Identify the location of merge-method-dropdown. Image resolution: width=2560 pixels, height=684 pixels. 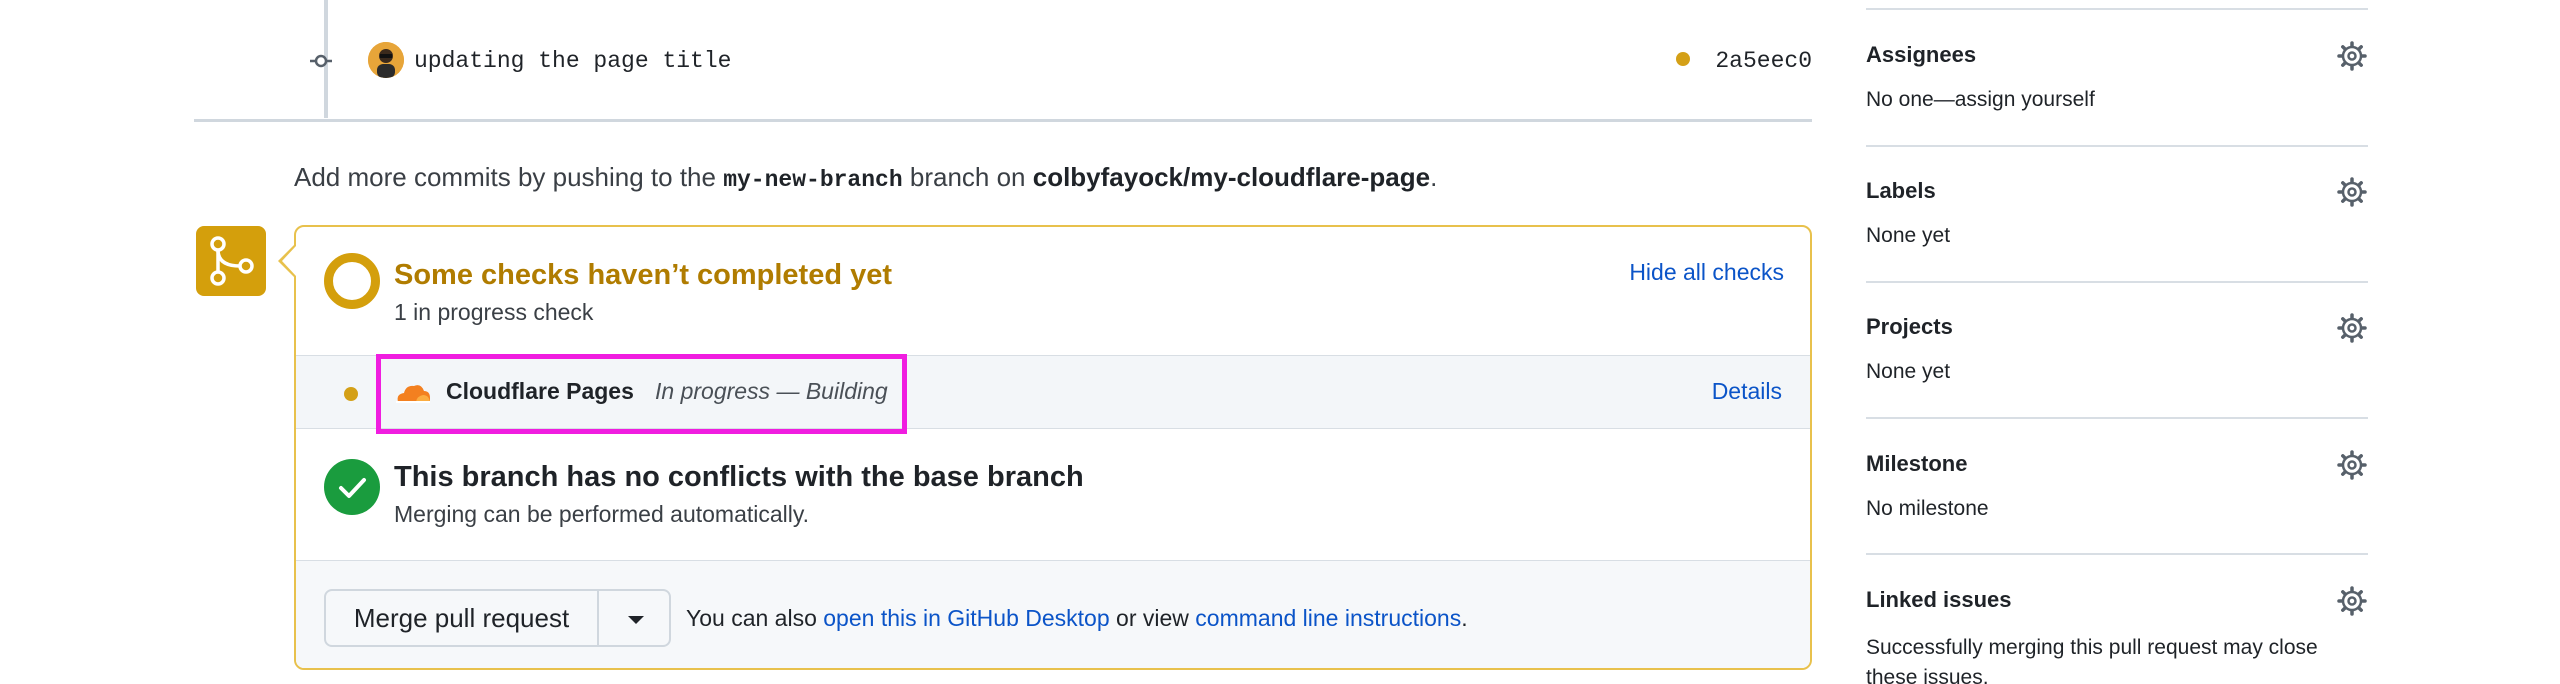
(634, 618).